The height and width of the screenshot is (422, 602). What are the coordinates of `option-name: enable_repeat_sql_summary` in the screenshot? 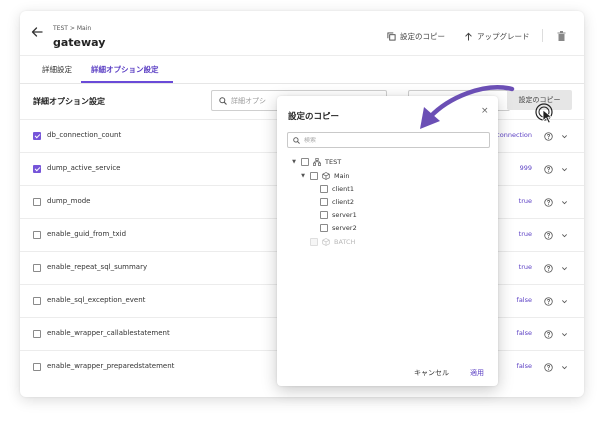 It's located at (97, 267).